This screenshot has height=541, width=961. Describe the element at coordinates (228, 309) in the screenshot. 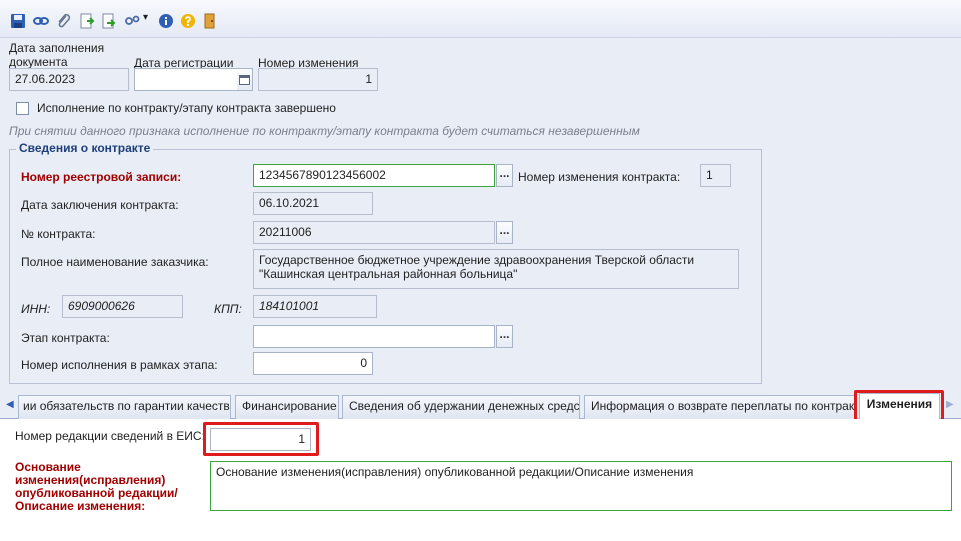

I see `kpp-label: КПП:` at that location.